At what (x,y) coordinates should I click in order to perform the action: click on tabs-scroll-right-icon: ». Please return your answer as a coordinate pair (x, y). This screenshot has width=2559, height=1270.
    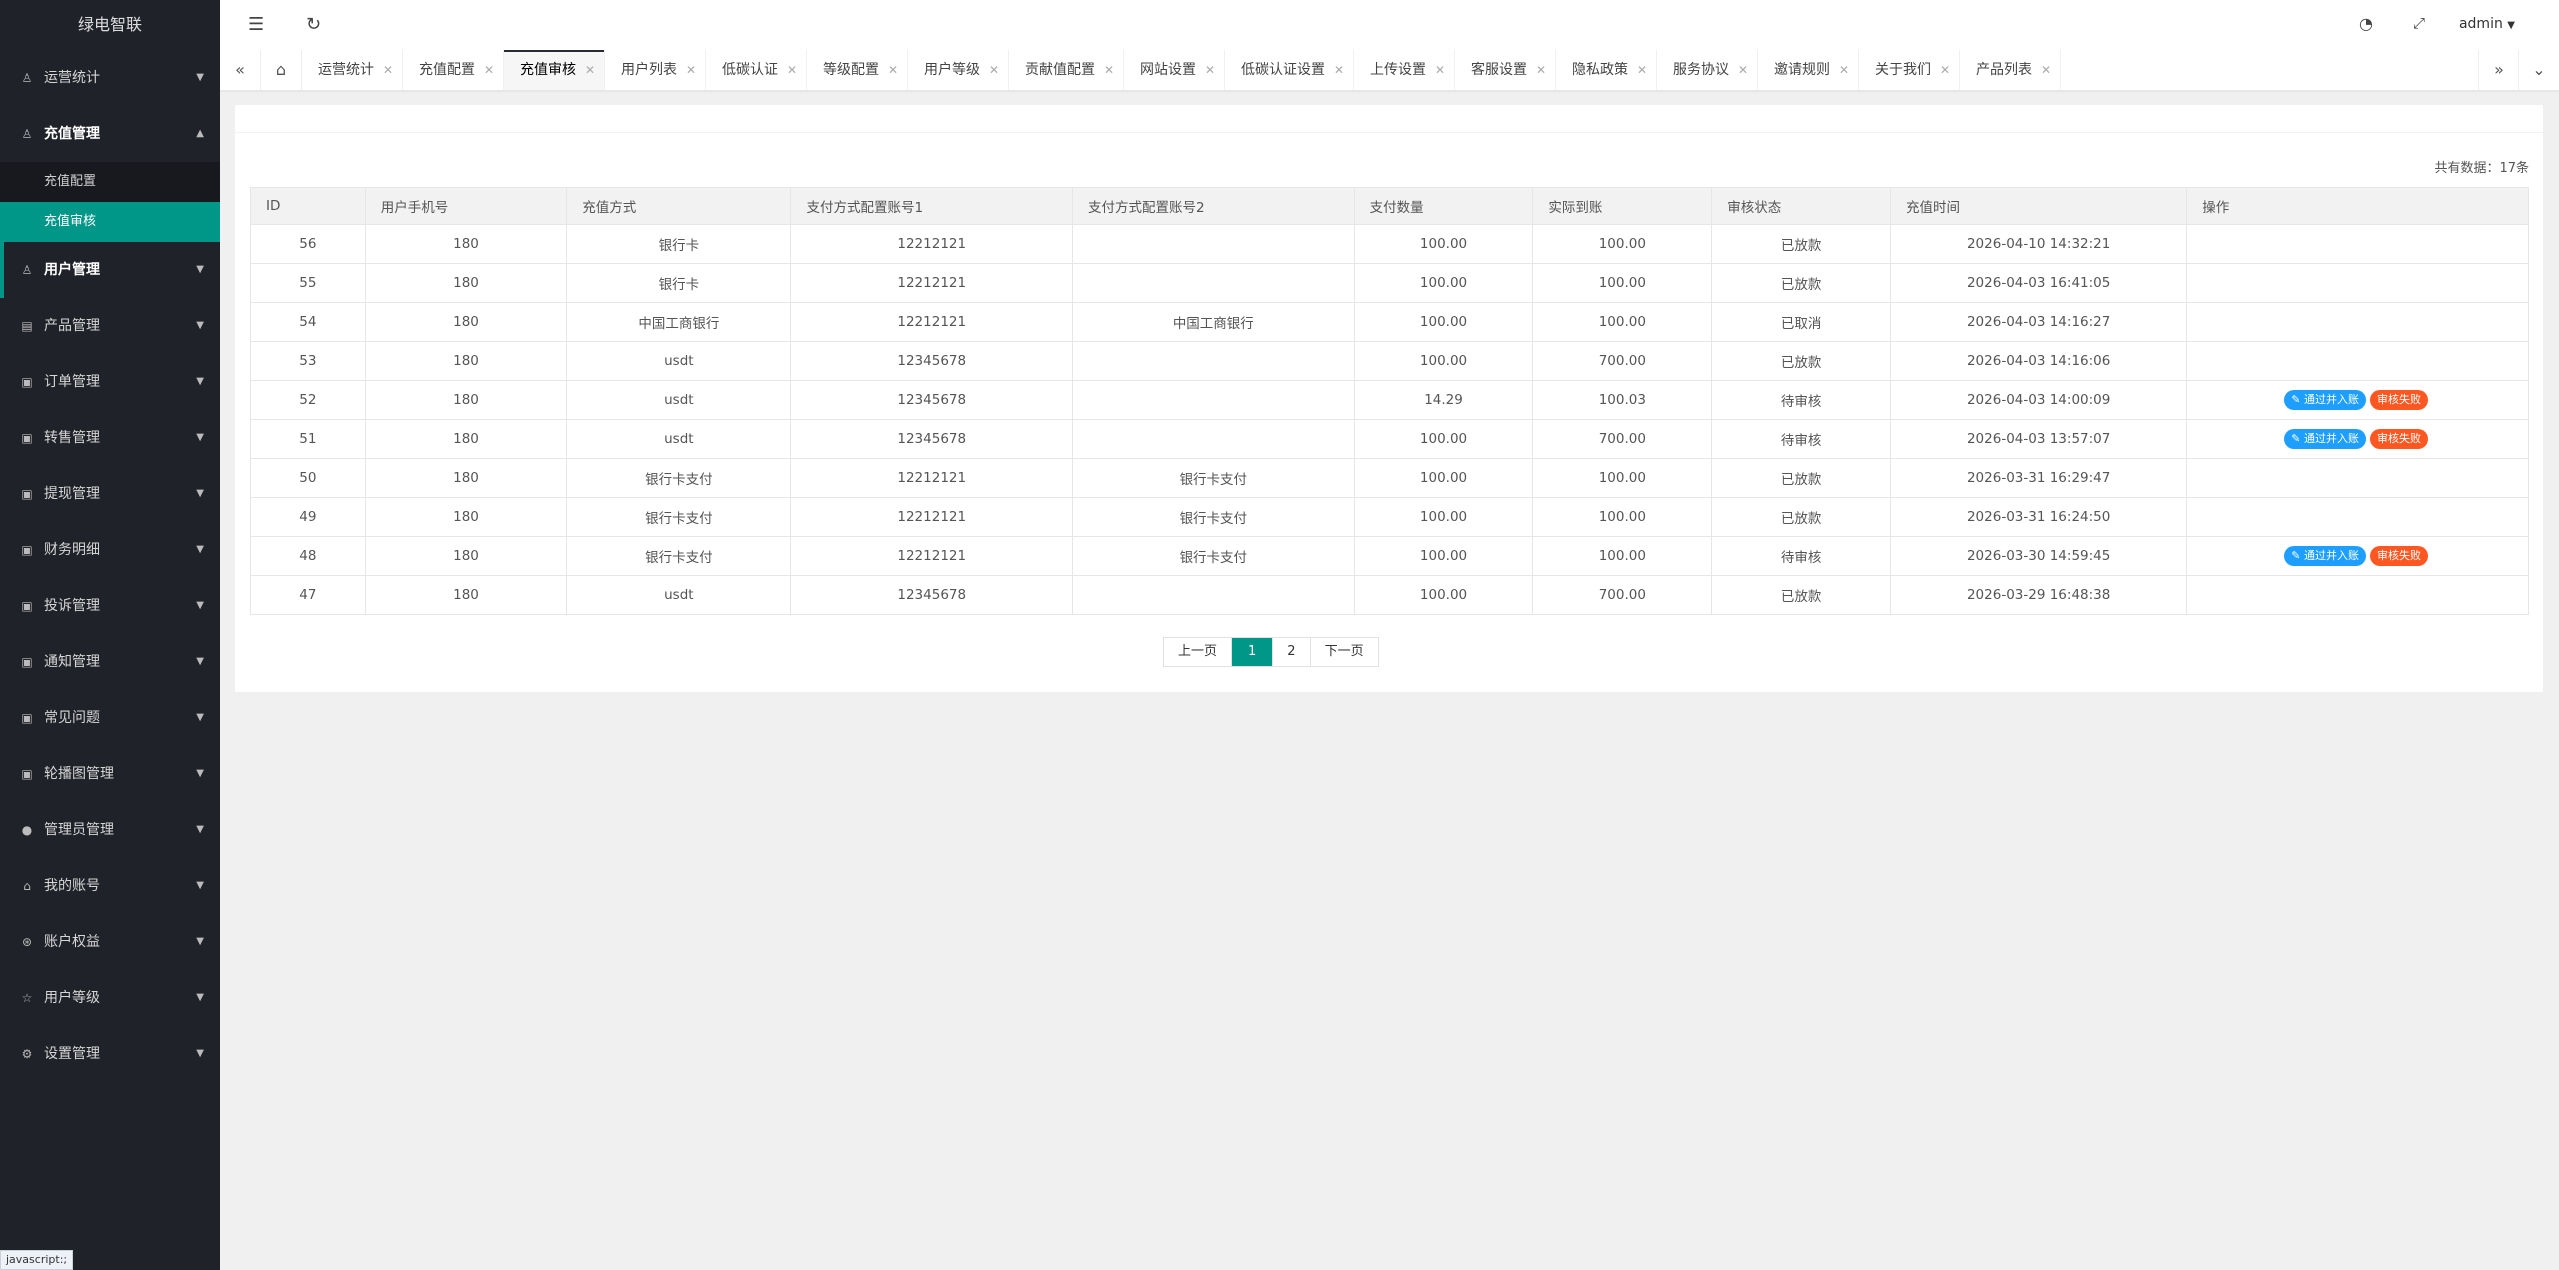
    Looking at the image, I should click on (2498, 70).